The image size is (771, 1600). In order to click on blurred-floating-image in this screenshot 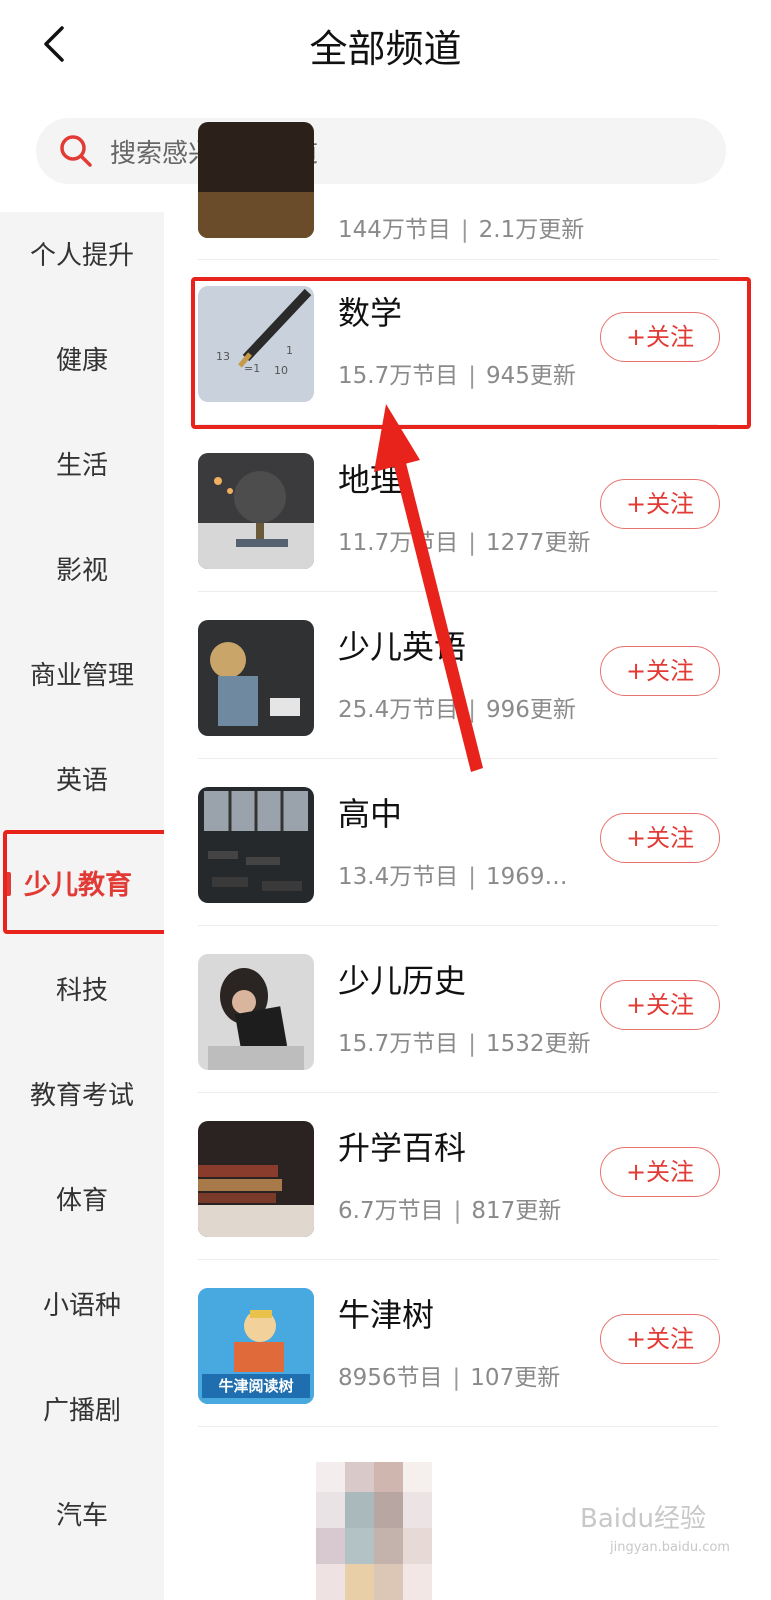, I will do `click(374, 1531)`.